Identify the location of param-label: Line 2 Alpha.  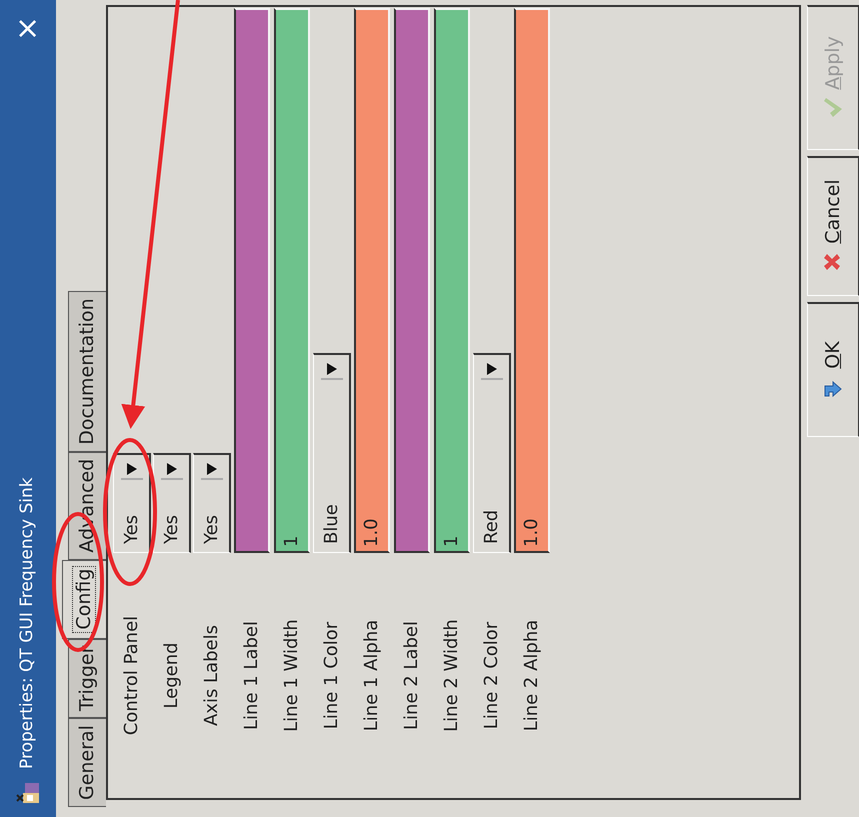
(531, 676).